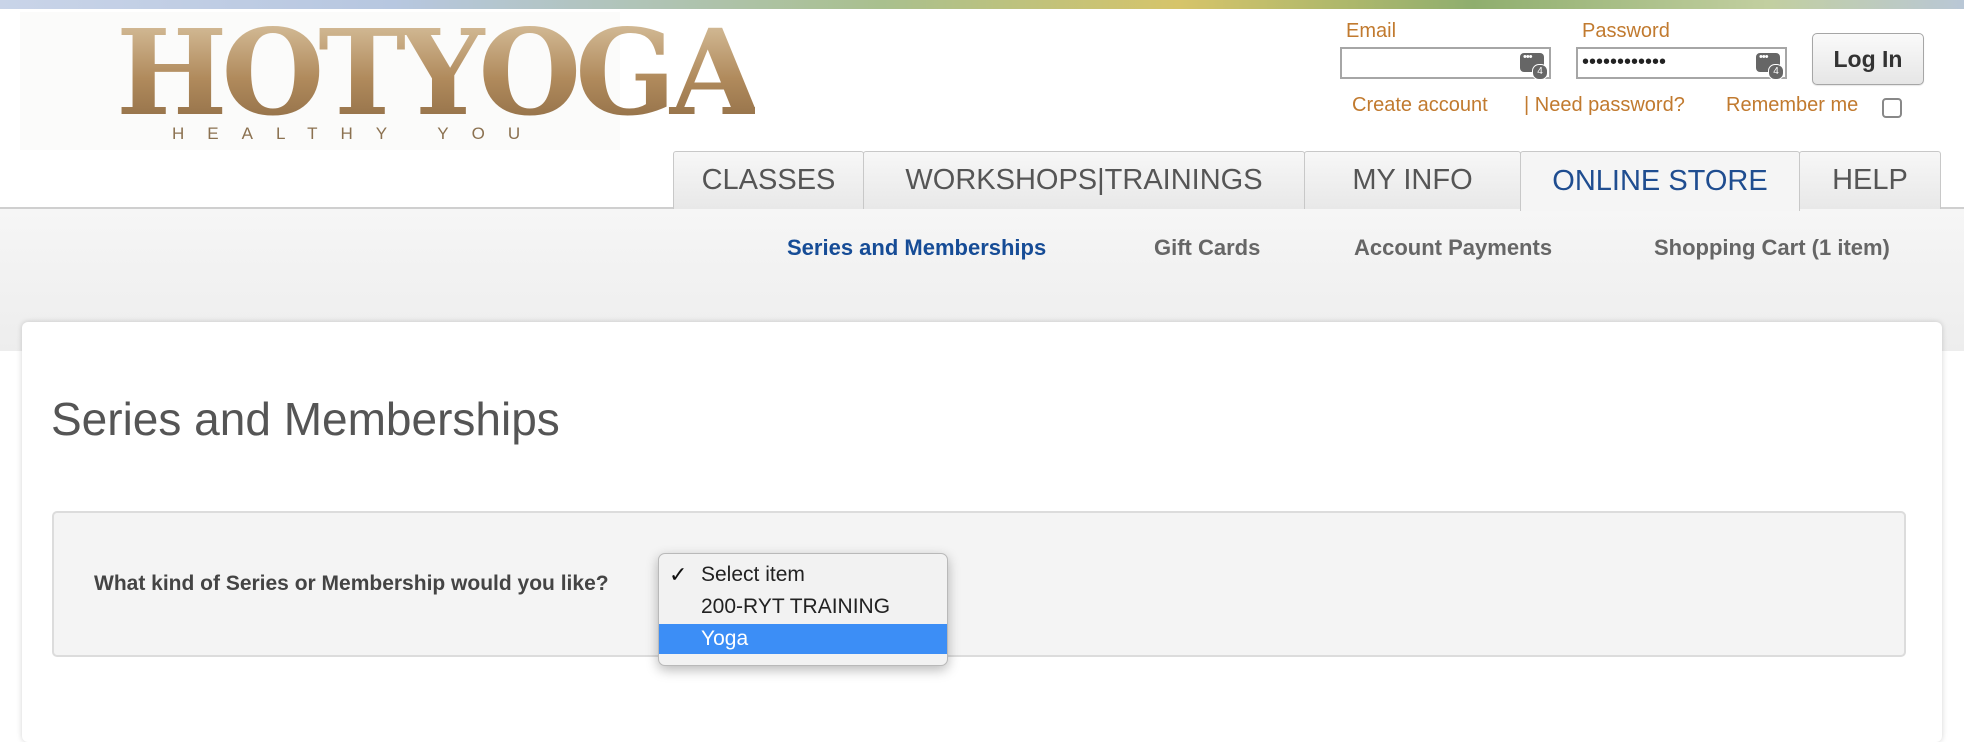 Image resolution: width=1964 pixels, height=742 pixels. Describe the element at coordinates (1371, 31) in the screenshot. I see `email-label: Email` at that location.